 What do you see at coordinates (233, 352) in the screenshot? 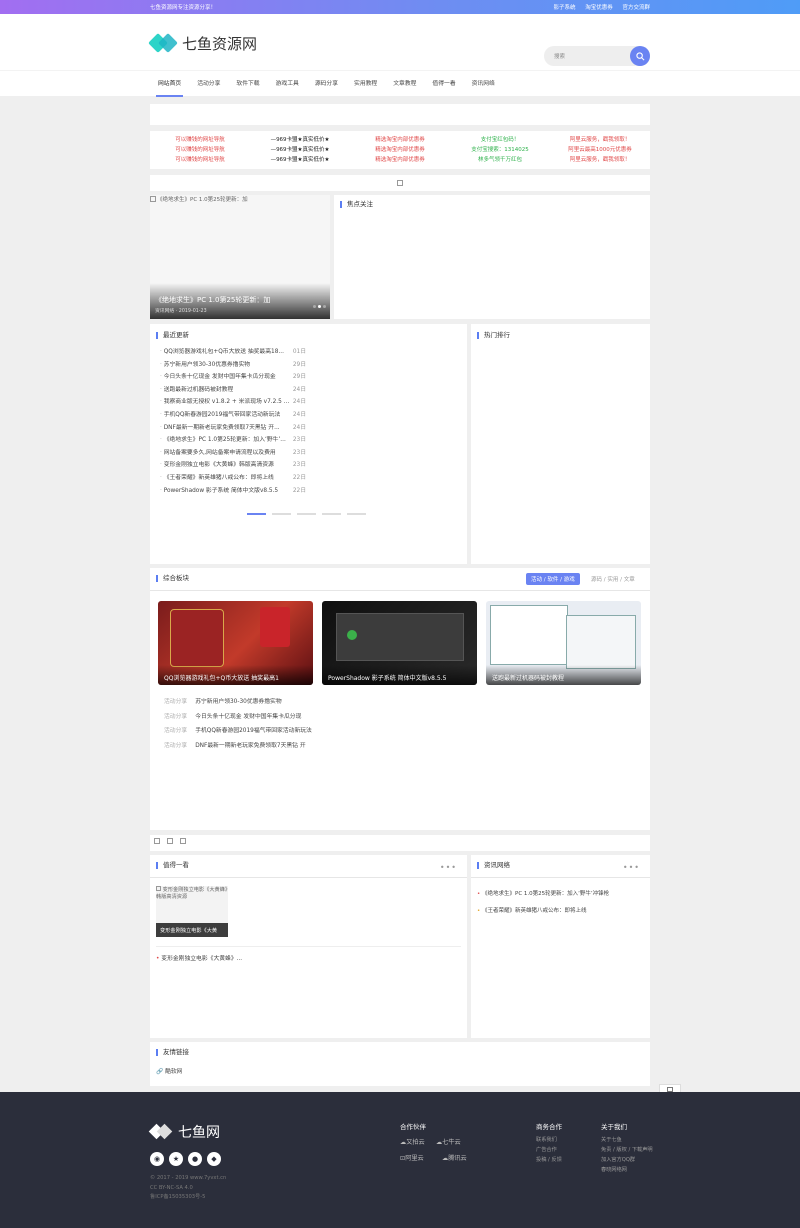
I see `recent-item: QQ浏览器游戏礼包+Q币大放送 抽奖最高18... 01日` at bounding box center [233, 352].